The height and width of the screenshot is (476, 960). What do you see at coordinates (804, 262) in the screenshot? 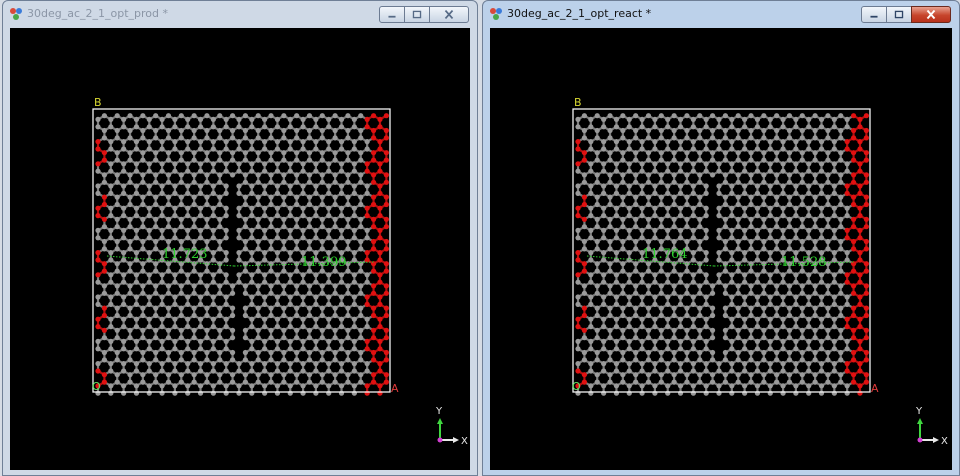
I see `distance-label-2: 11.528` at bounding box center [804, 262].